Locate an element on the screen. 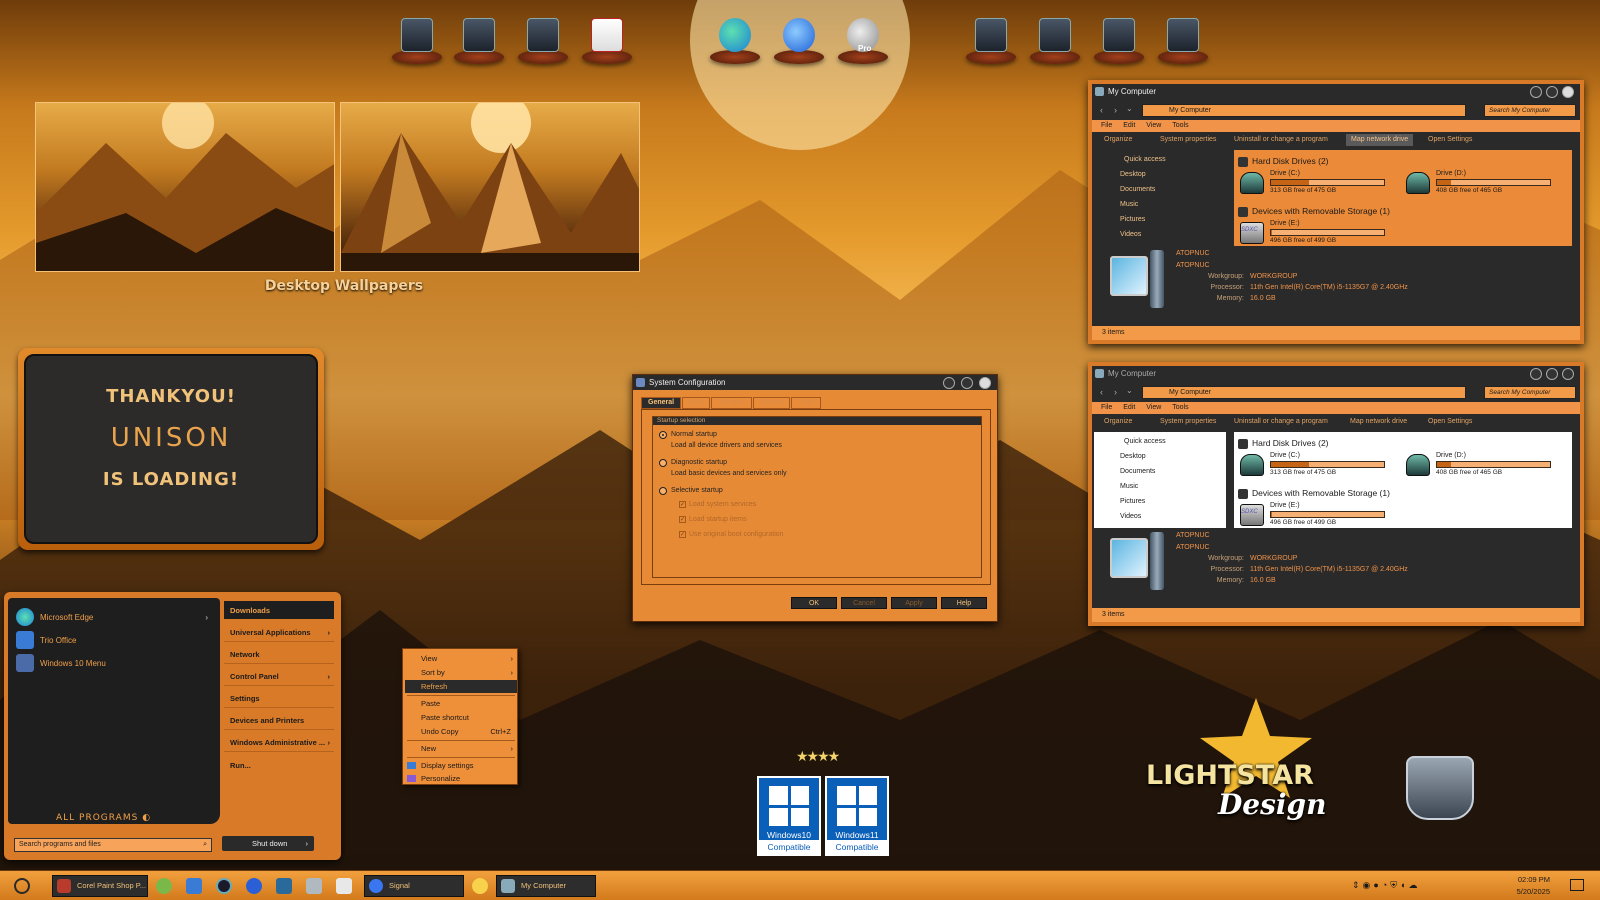  system-tray: ⇕◉●◔⛨◖☁ is located at coordinates (1422, 886).